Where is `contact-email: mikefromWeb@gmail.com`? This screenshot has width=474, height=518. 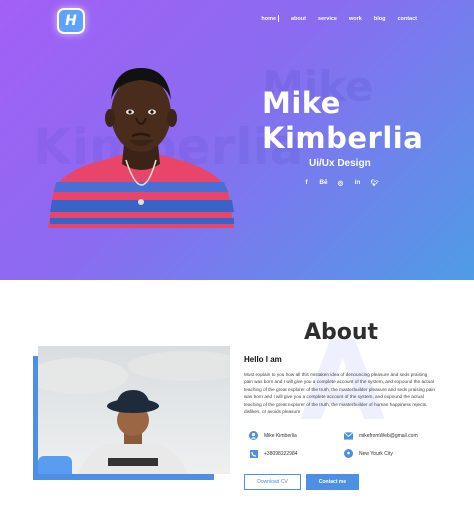 contact-email: mikefromWeb@gmail.com is located at coordinates (381, 435).